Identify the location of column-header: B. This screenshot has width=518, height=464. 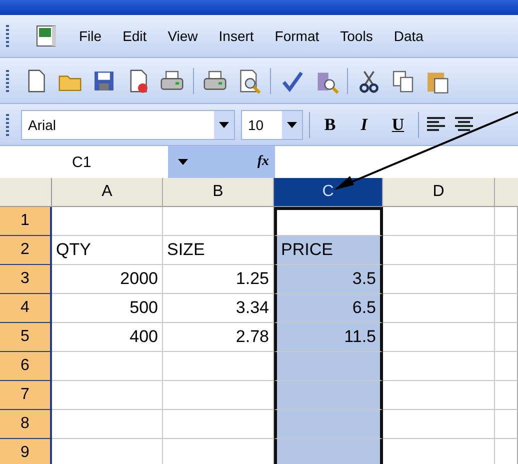
(218, 192).